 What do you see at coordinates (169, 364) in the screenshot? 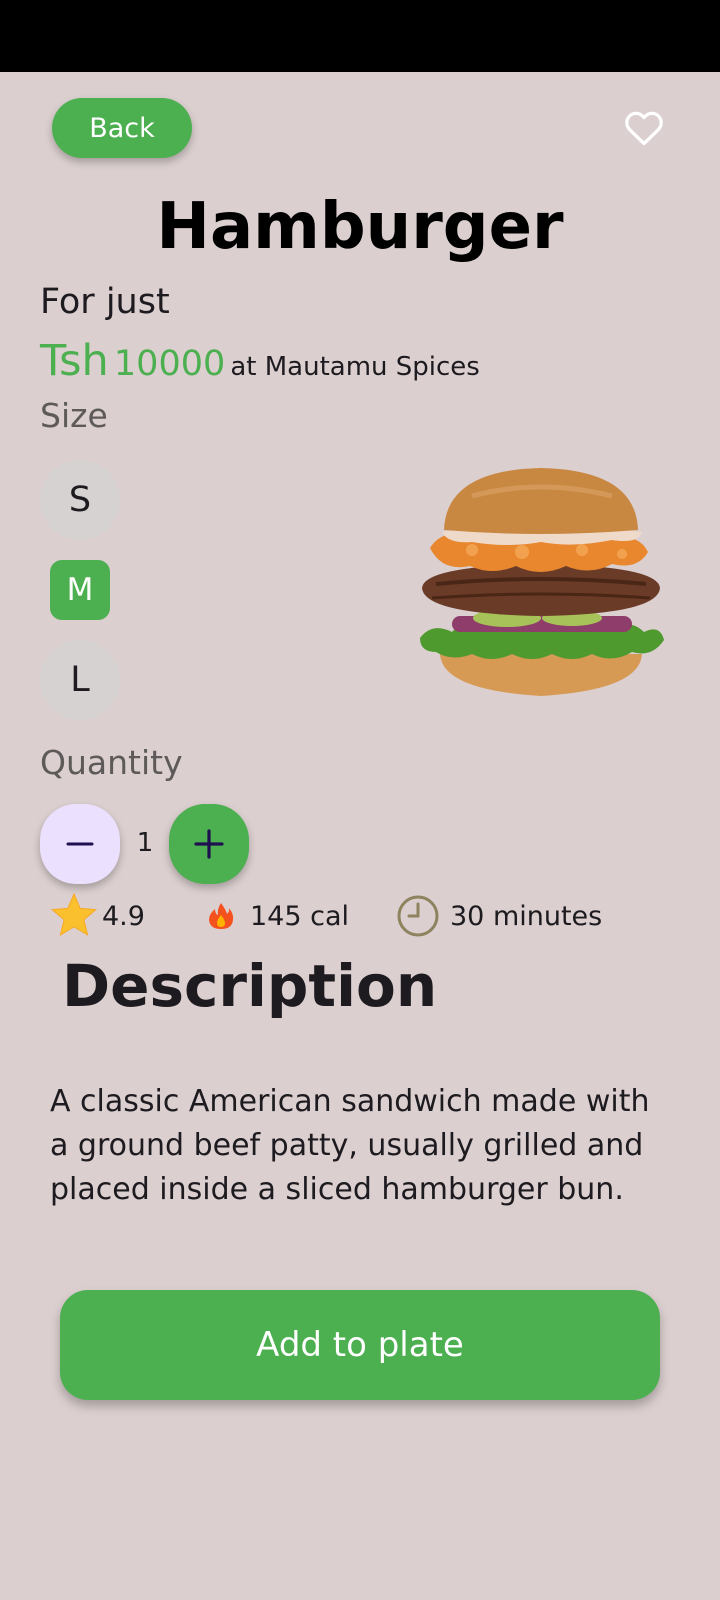
I see `price-amount: 10000` at bounding box center [169, 364].